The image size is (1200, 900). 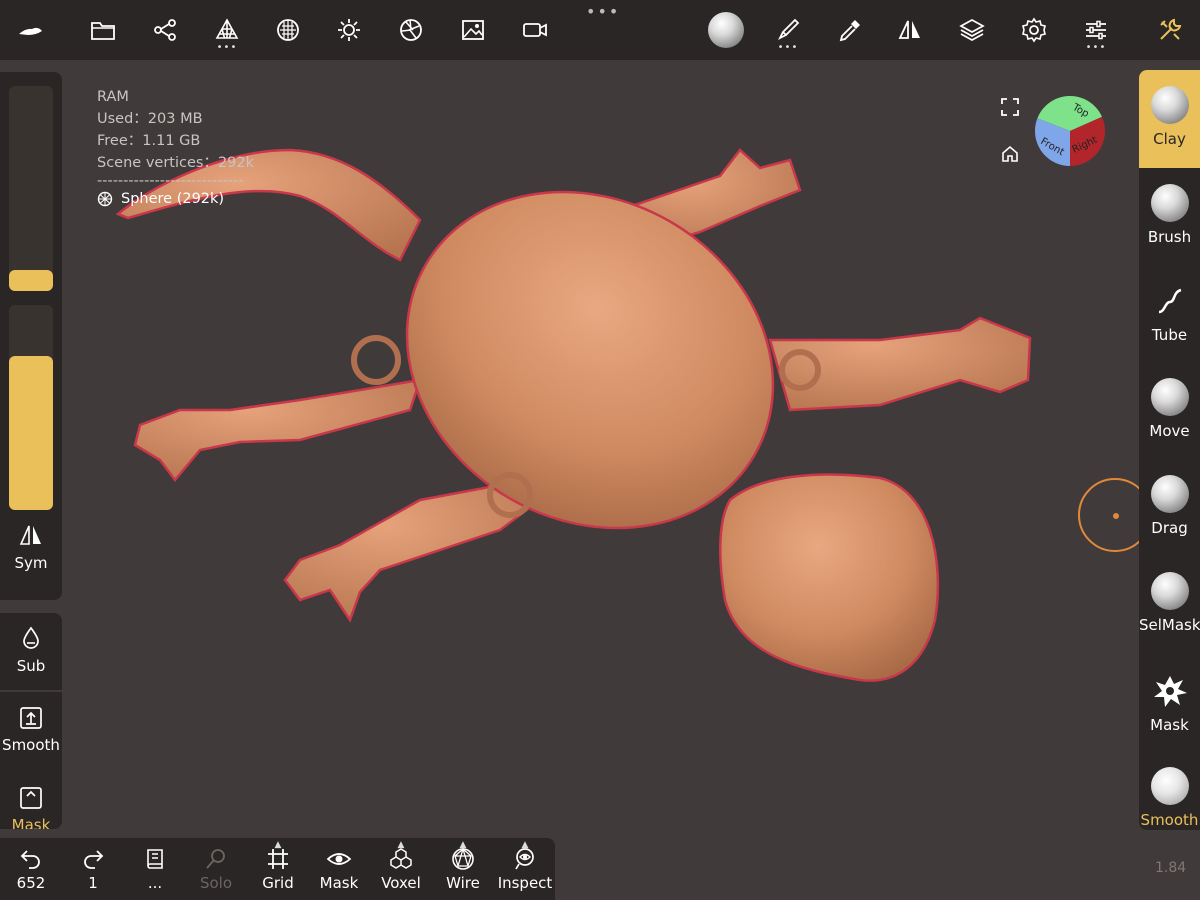 I want to click on ram-label: RAM, so click(x=113, y=97).